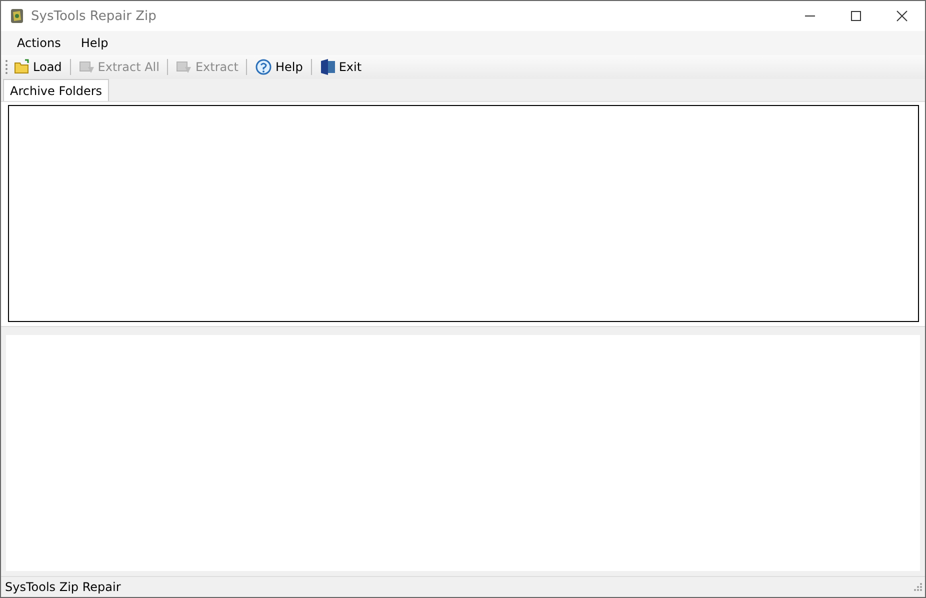  Describe the element at coordinates (63, 587) in the screenshot. I see `status-text: SysTools Zip Repair` at that location.